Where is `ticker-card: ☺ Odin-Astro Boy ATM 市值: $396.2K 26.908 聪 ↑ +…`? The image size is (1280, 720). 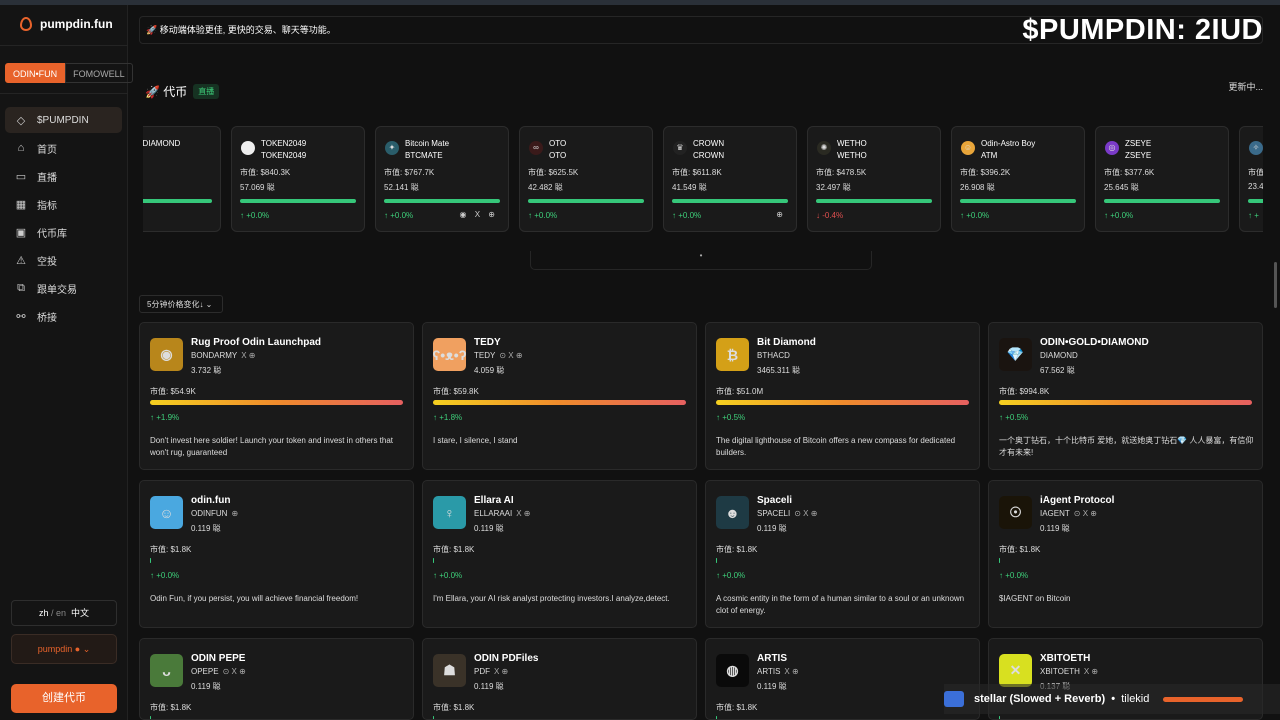
ticker-card: ☺ Odin-Astro Boy ATM 市值: $396.2K 26.908 聪 ↑ +… is located at coordinates (1018, 179).